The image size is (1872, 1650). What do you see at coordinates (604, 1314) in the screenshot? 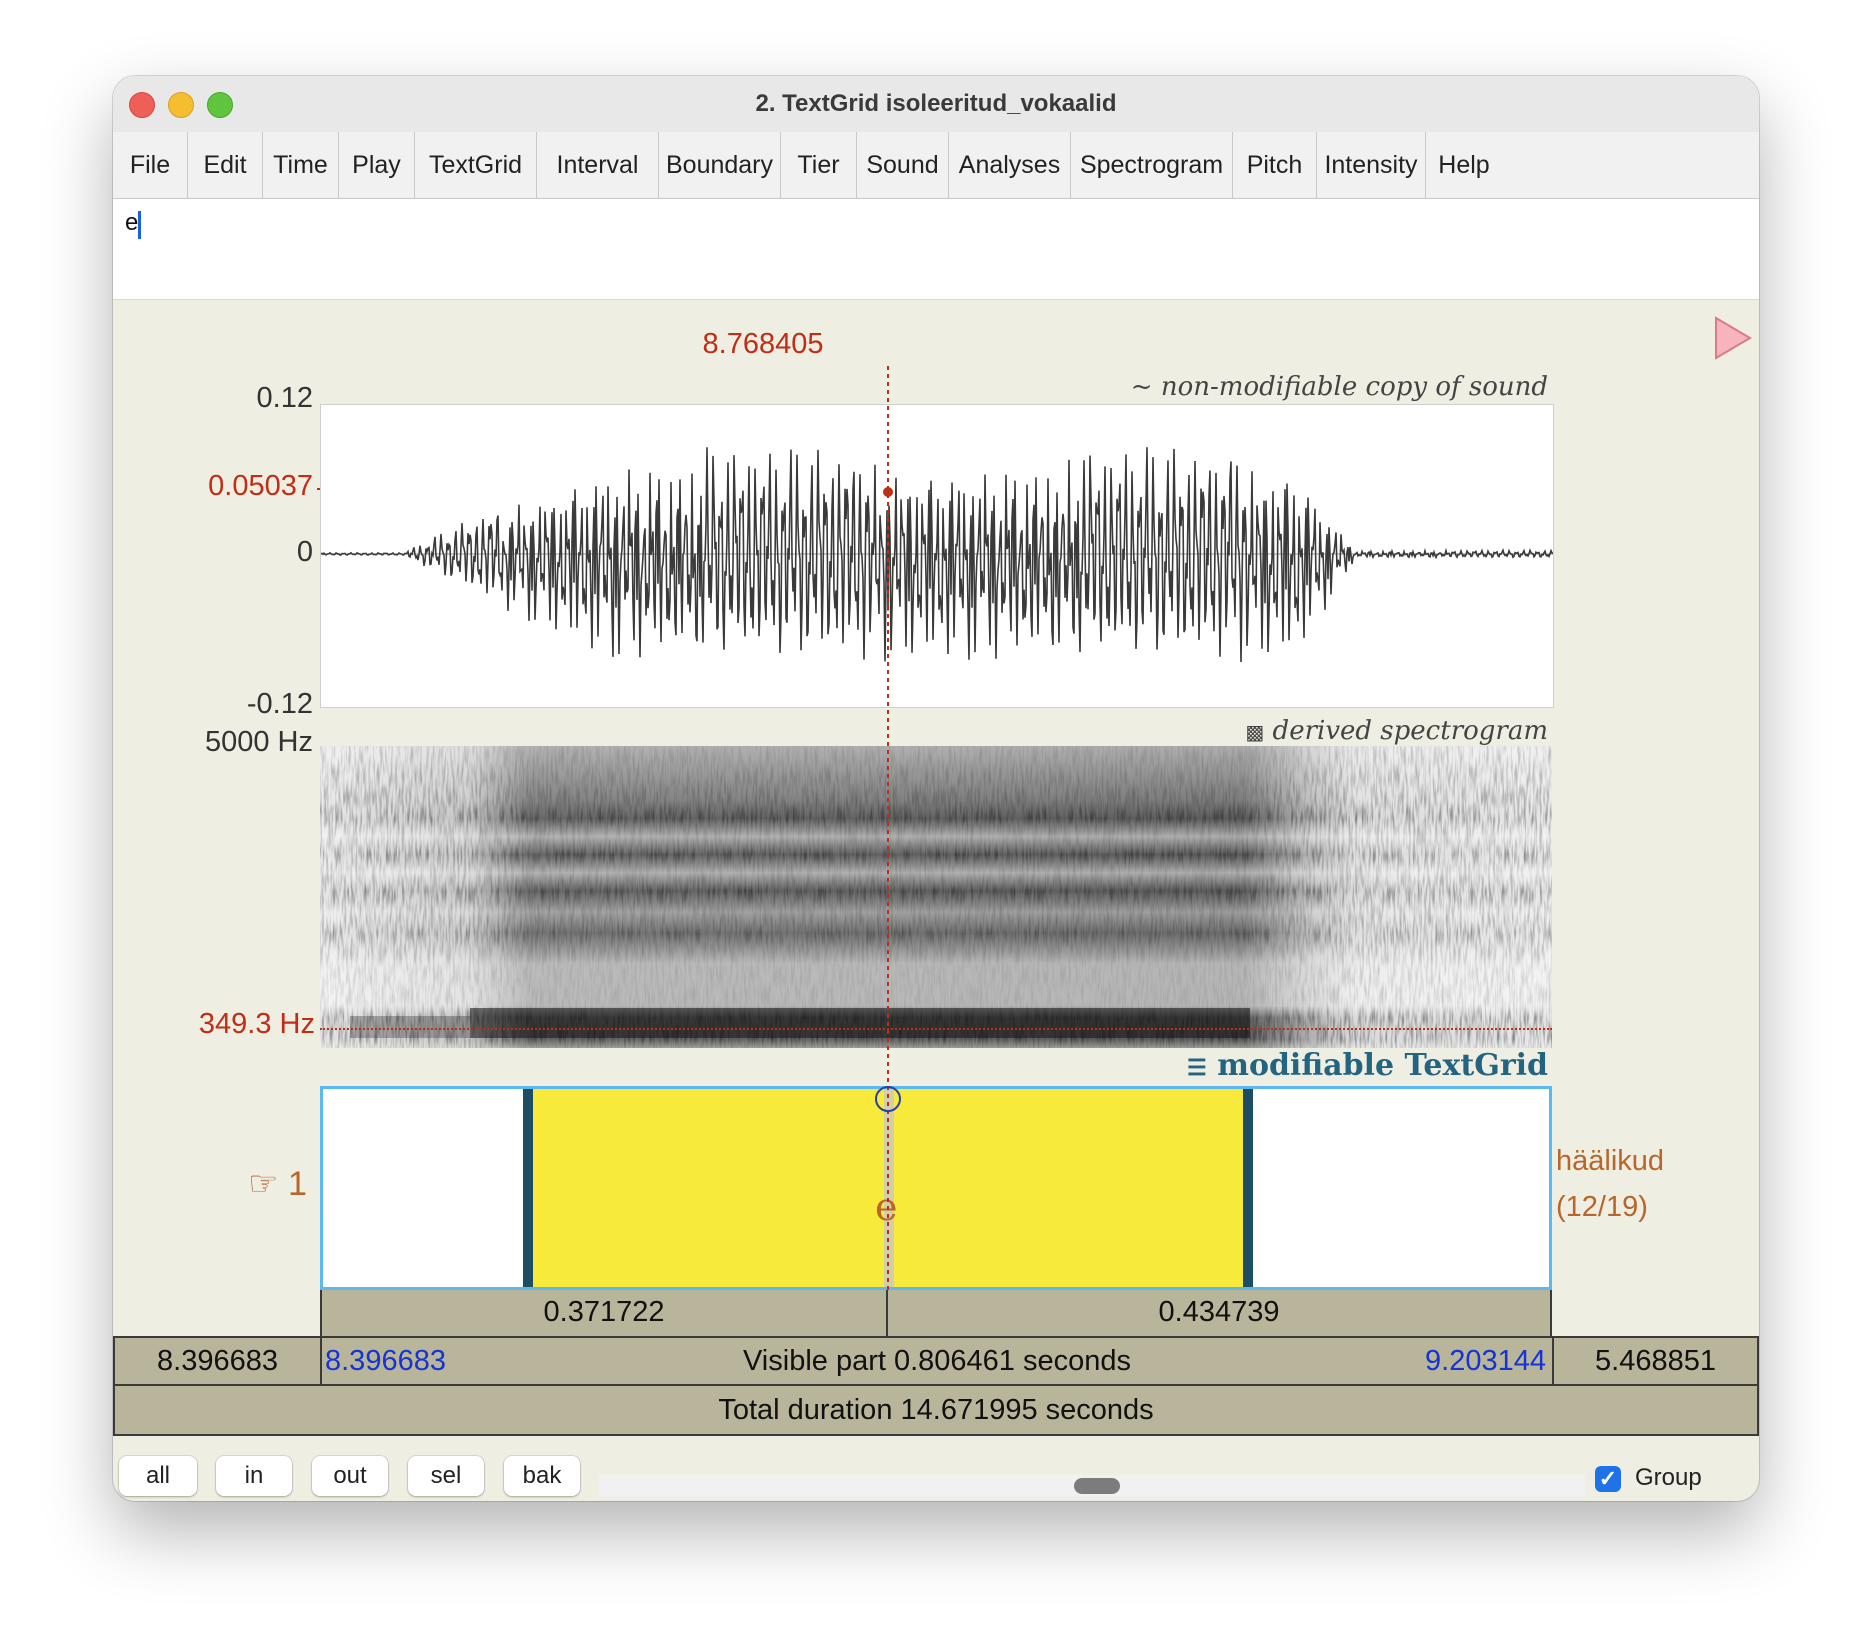
I see `duration-left: 0.371722` at bounding box center [604, 1314].